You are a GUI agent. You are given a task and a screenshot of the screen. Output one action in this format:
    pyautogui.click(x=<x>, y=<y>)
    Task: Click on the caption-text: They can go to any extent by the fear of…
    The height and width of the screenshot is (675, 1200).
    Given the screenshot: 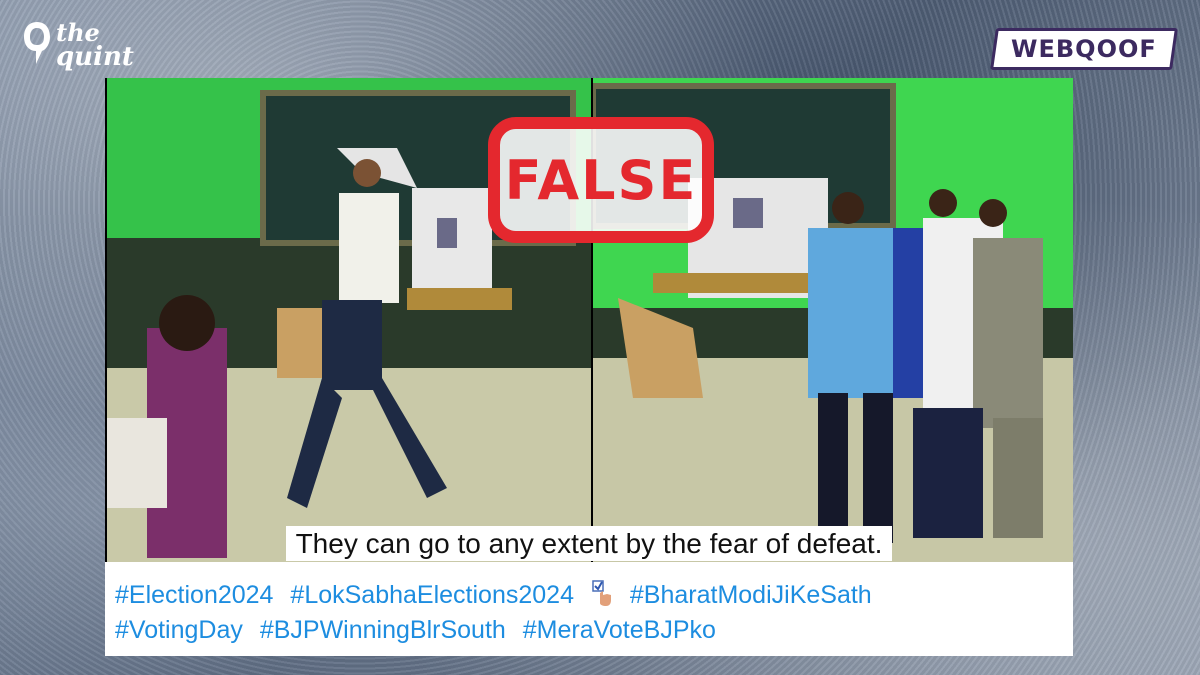 What is the action you would take?
    pyautogui.click(x=589, y=543)
    